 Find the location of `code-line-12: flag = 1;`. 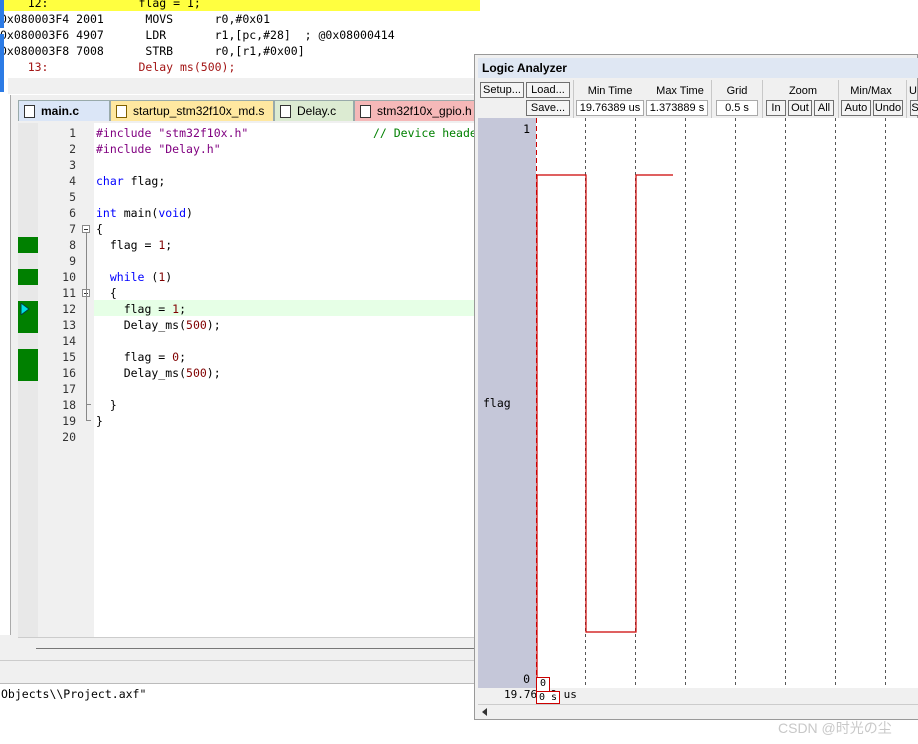

code-line-12: flag = 1; is located at coordinates (141, 309).